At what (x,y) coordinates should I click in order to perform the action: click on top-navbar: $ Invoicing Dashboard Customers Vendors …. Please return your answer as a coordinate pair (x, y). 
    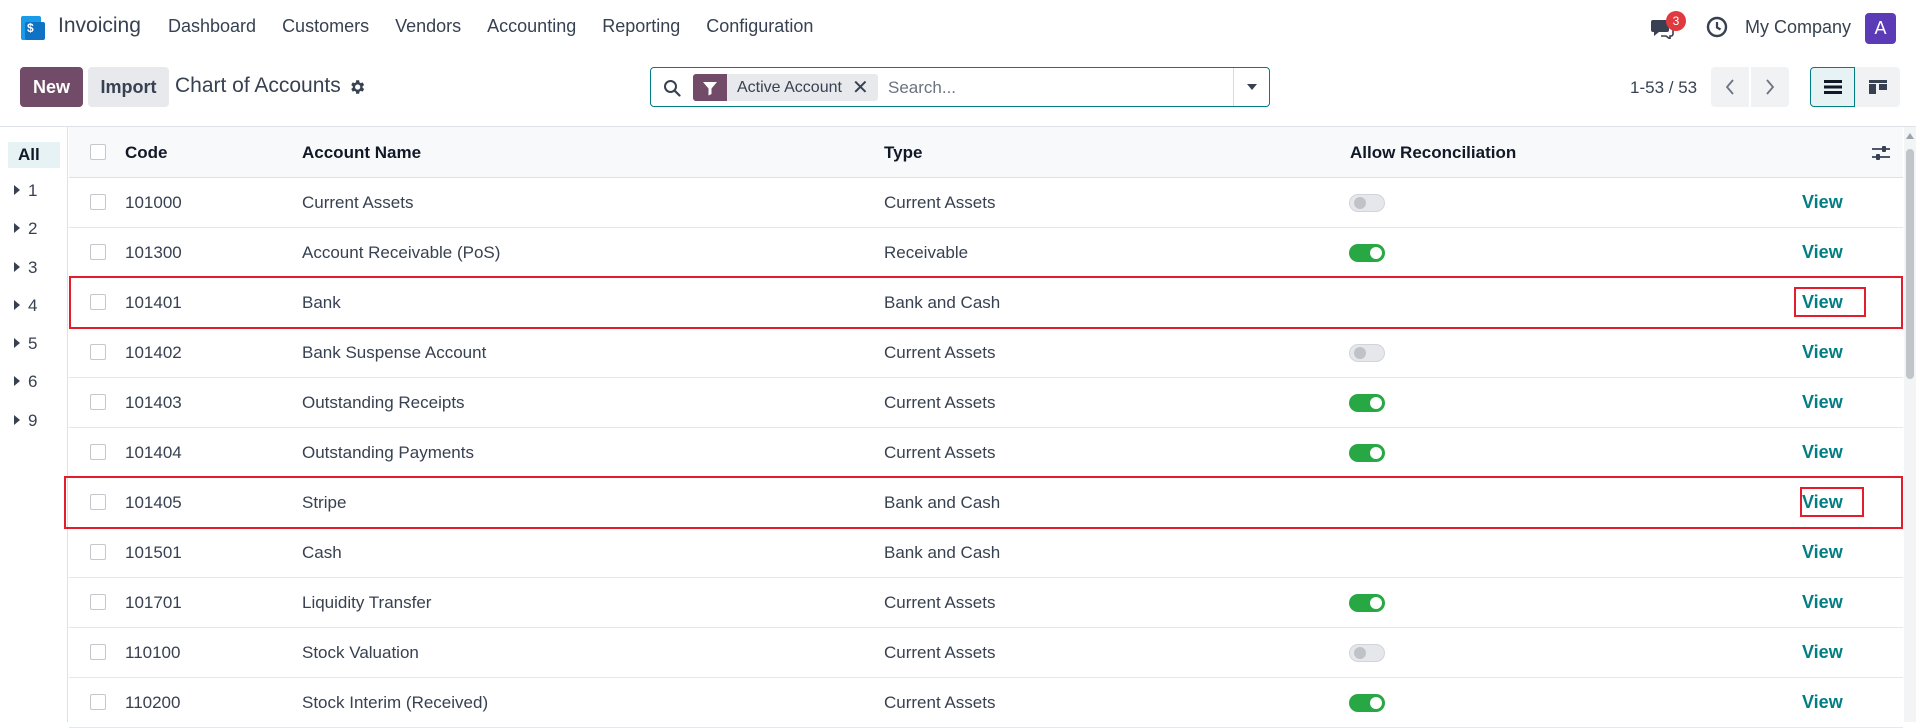
    Looking at the image, I should click on (958, 28).